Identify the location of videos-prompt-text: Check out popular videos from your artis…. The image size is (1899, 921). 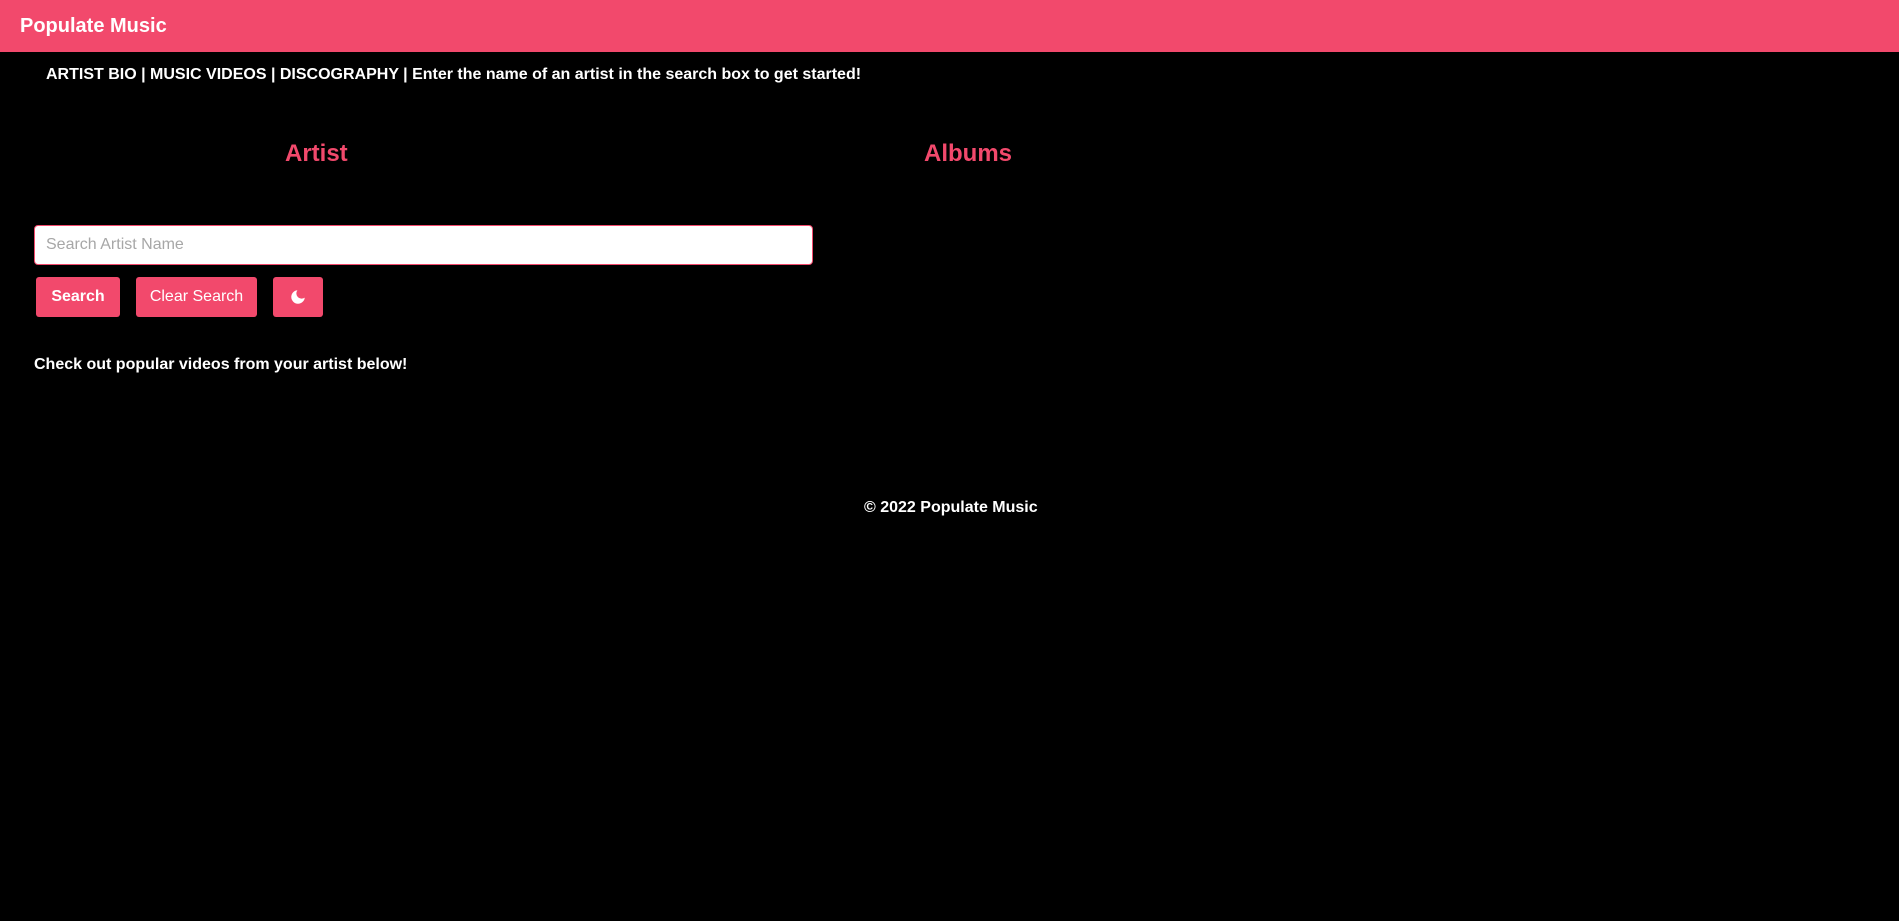
(221, 364).